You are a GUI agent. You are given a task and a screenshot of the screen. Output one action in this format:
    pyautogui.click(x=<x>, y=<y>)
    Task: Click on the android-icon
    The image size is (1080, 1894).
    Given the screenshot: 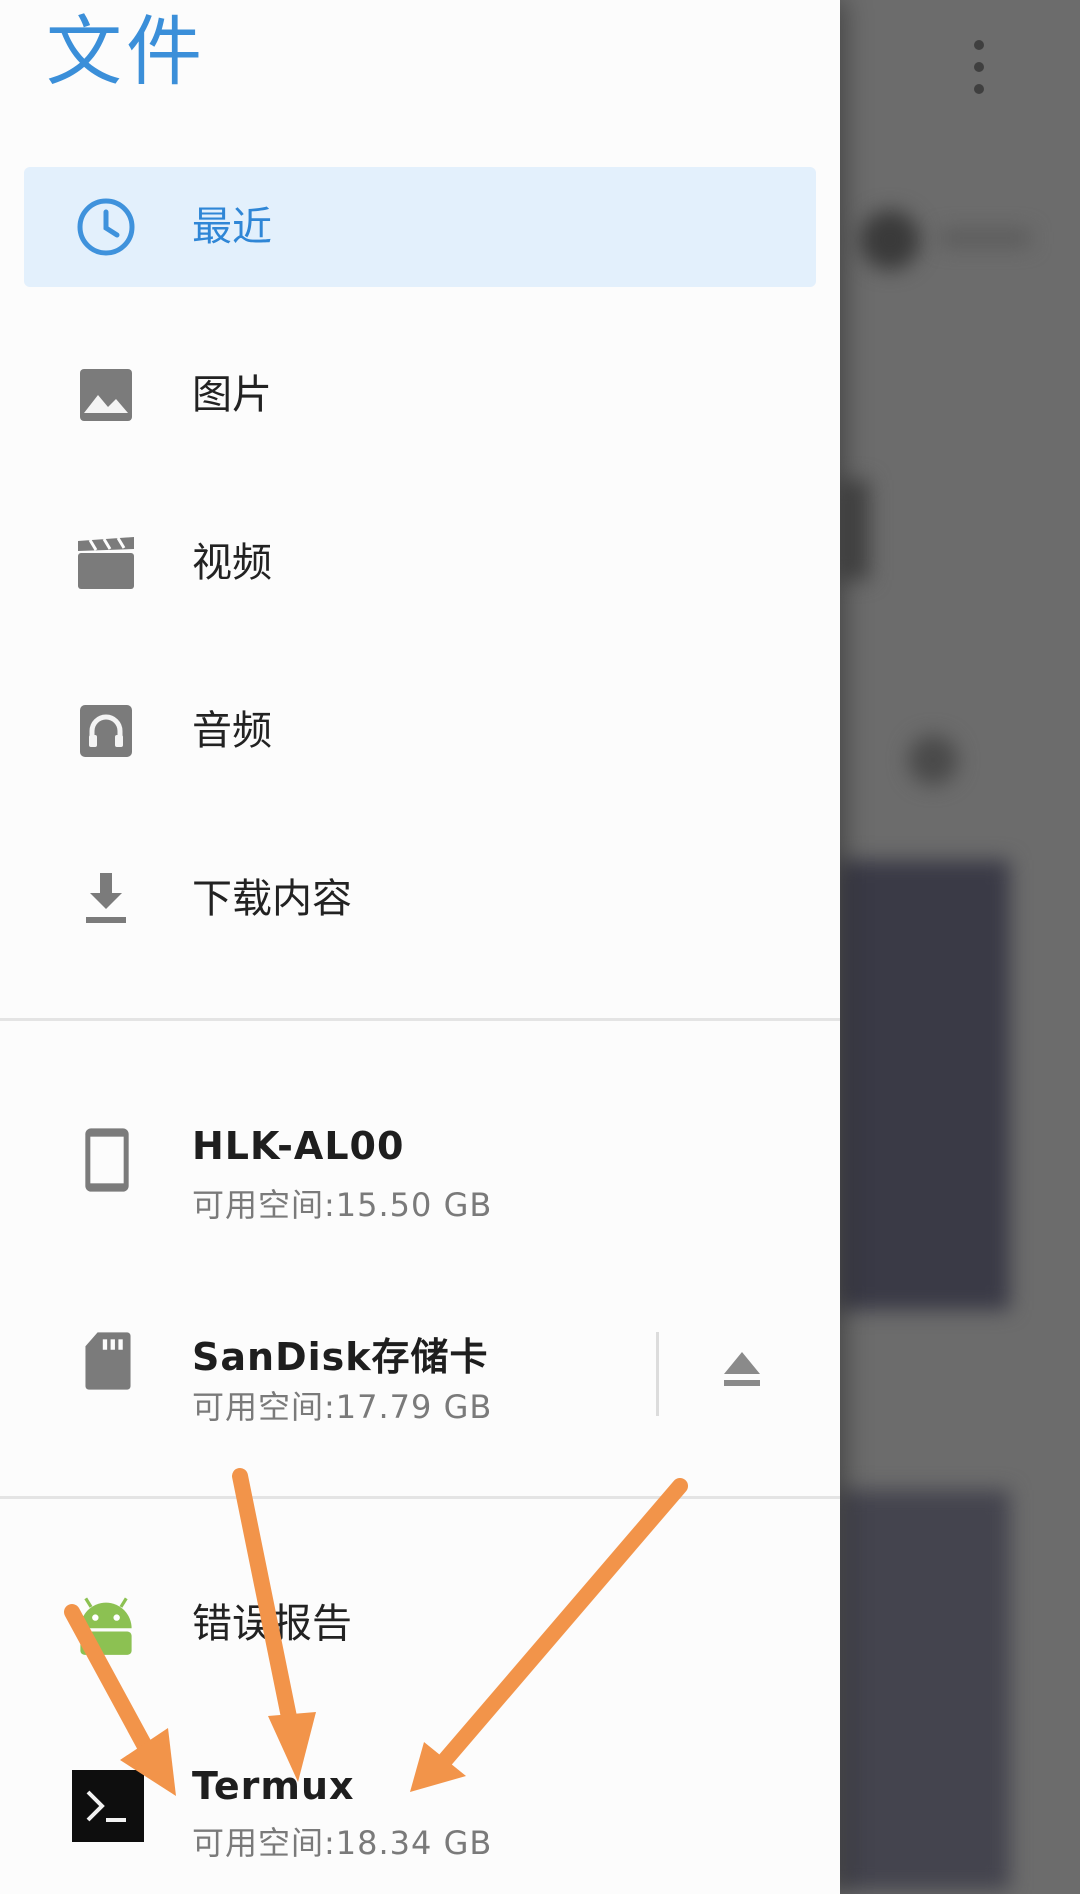 What is the action you would take?
    pyautogui.click(x=106, y=1626)
    